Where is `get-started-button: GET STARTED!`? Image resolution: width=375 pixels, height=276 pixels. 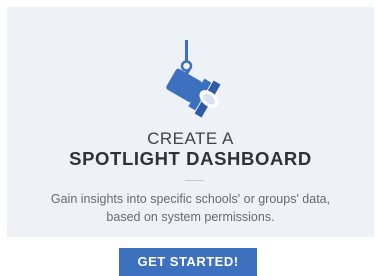
get-started-button: GET STARTED! is located at coordinates (188, 262).